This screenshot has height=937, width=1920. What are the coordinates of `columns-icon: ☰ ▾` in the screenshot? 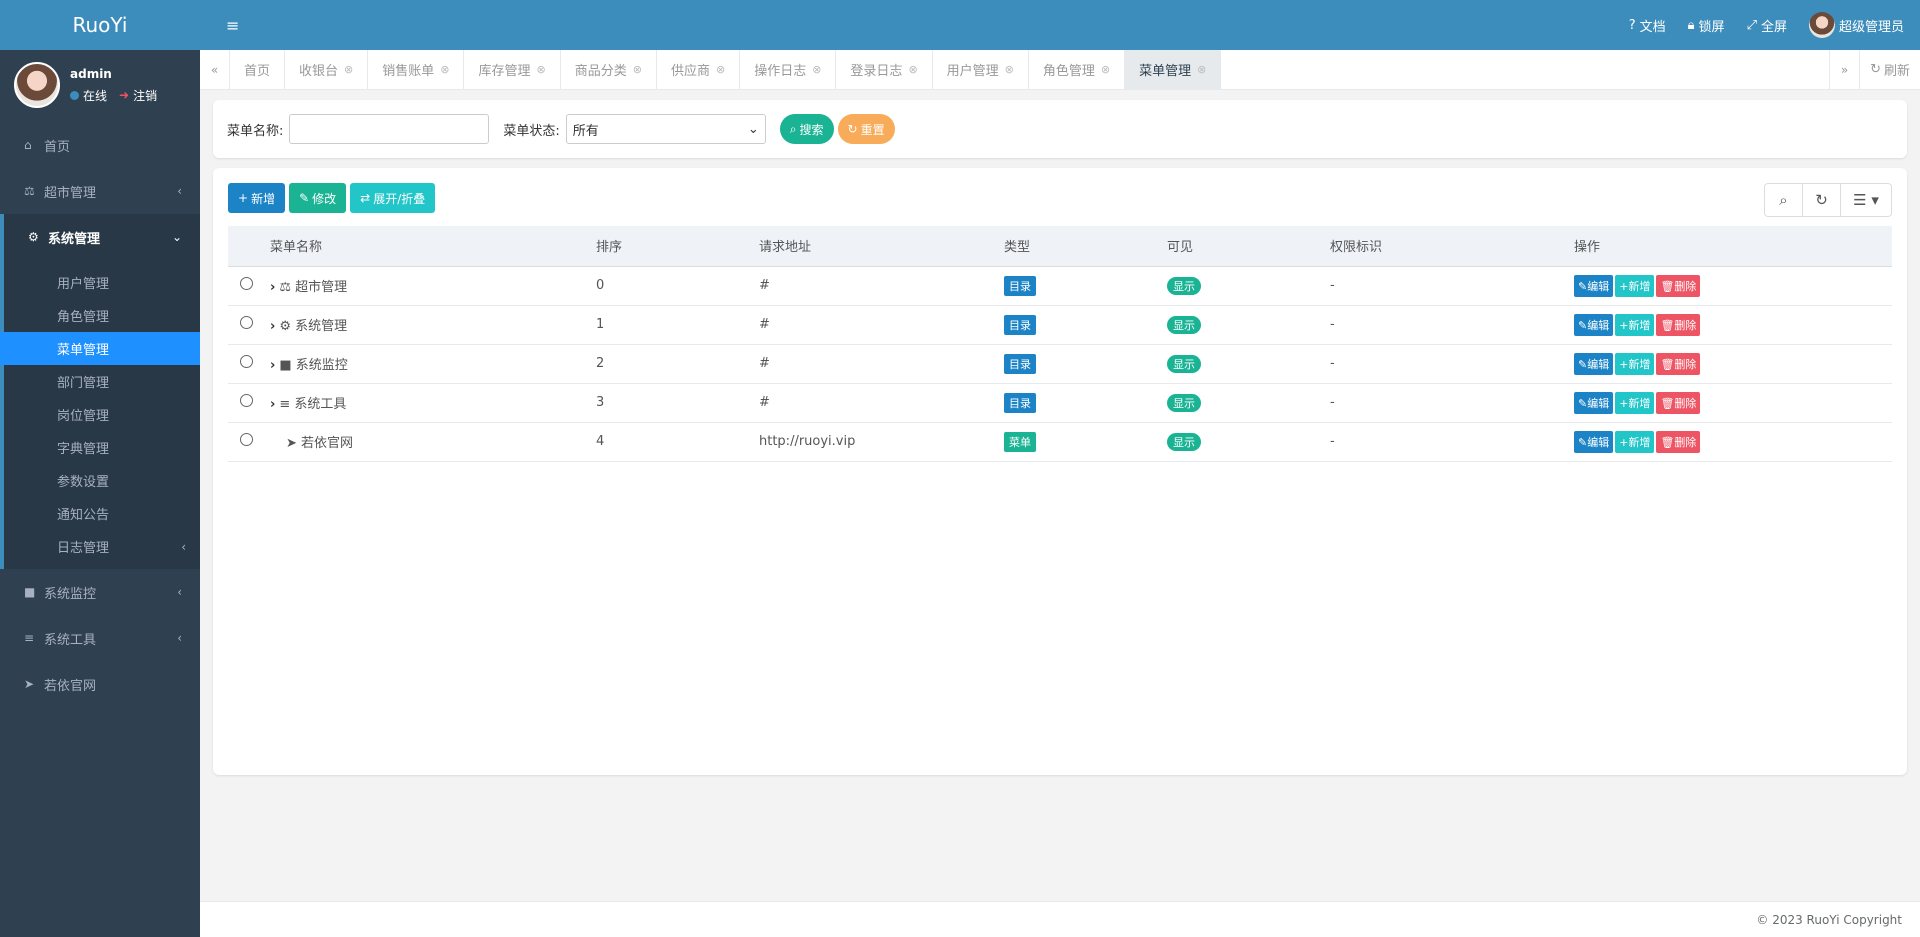 It's located at (1866, 200).